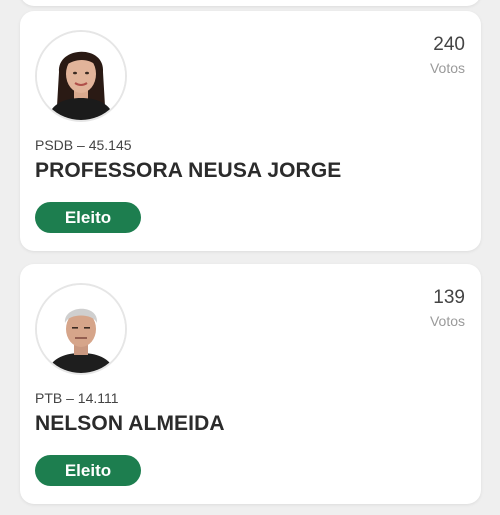 This screenshot has width=500, height=515. What do you see at coordinates (449, 297) in the screenshot?
I see `votes-count: 139` at bounding box center [449, 297].